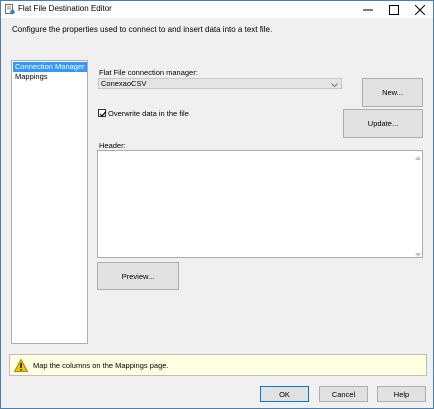 Image resolution: width=434 pixels, height=409 pixels. I want to click on minimize-icon, so click(368, 9).